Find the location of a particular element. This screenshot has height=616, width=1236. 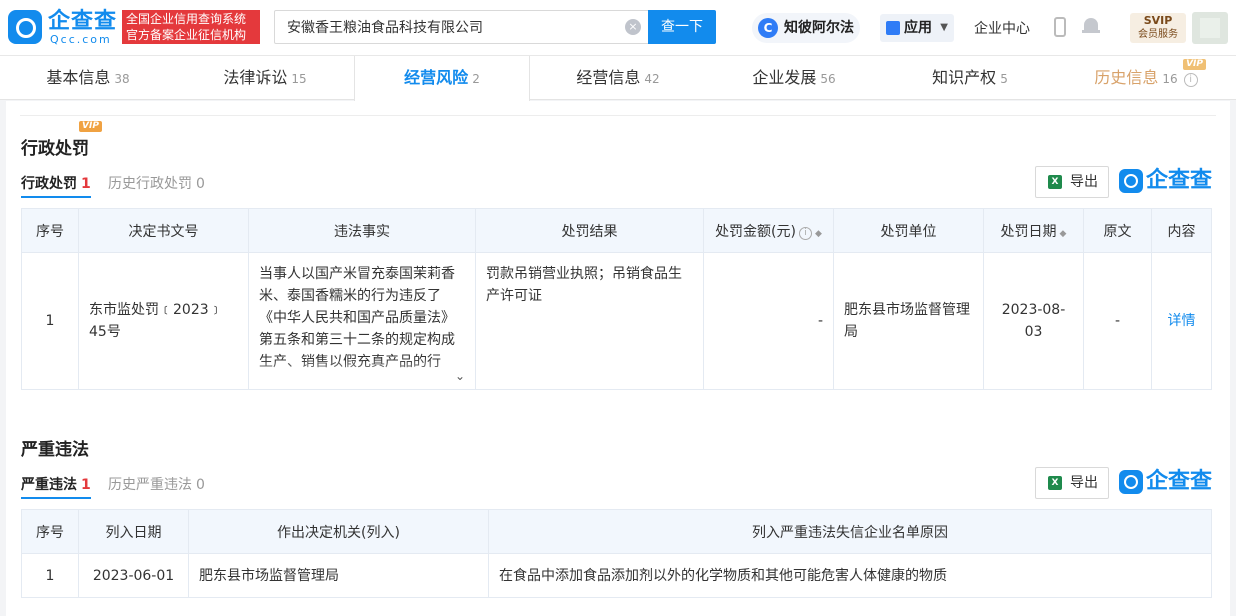

clear-icon: × is located at coordinates (633, 27).